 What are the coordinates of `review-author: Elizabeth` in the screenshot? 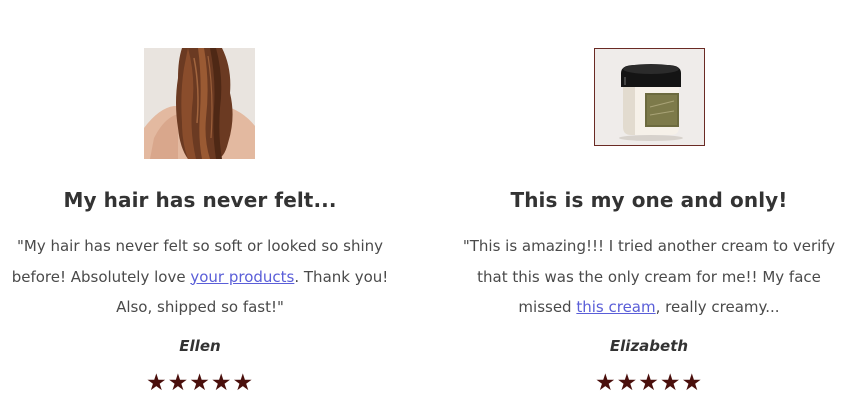 It's located at (649, 346).